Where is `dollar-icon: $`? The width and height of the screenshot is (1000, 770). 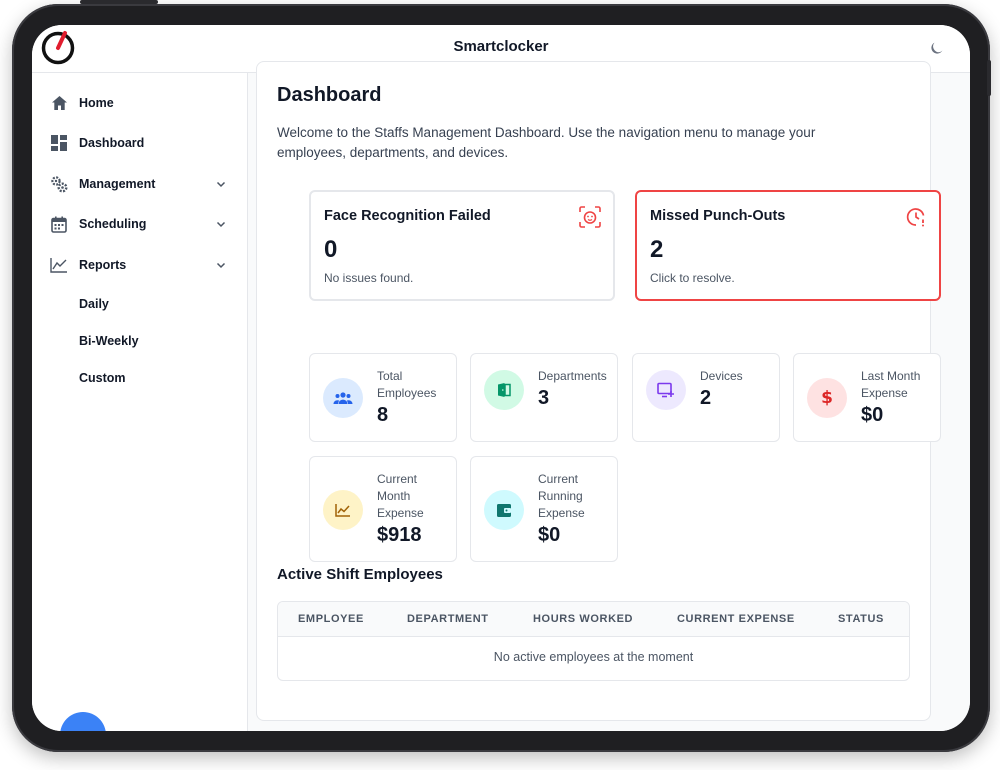
dollar-icon: $ is located at coordinates (827, 398).